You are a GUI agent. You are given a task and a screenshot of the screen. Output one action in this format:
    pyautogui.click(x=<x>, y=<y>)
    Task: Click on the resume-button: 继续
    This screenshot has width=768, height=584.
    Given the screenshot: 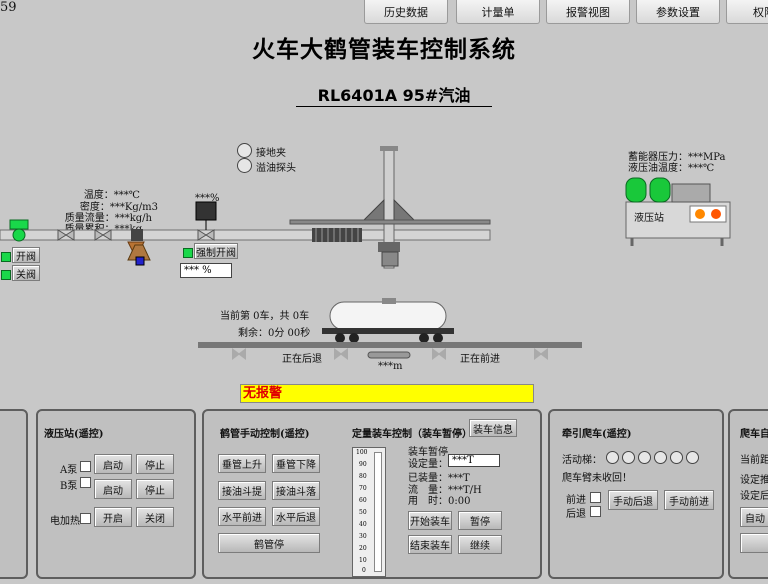 What is the action you would take?
    pyautogui.click(x=480, y=544)
    